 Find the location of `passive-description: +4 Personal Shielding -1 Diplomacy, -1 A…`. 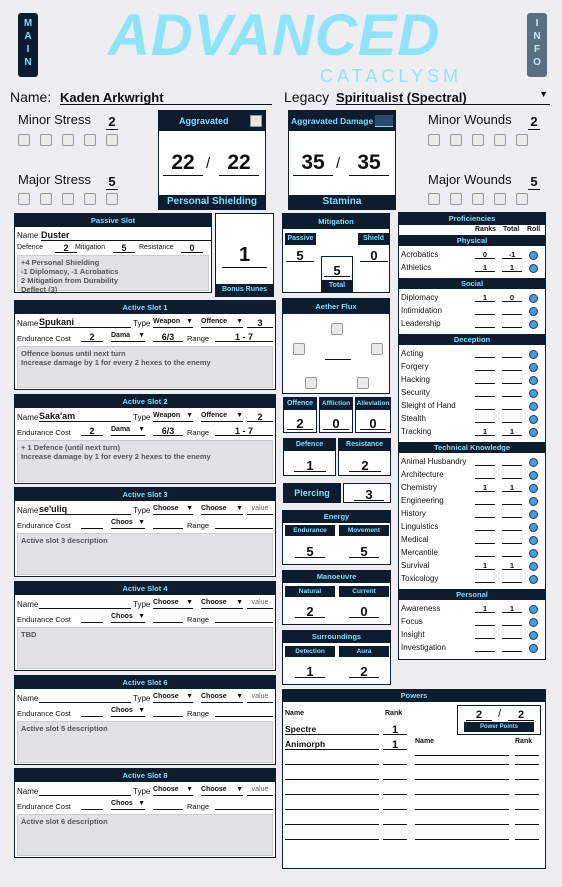

passive-description: +4 Personal Shielding -1 Diplomacy, -1 A… is located at coordinates (113, 274).